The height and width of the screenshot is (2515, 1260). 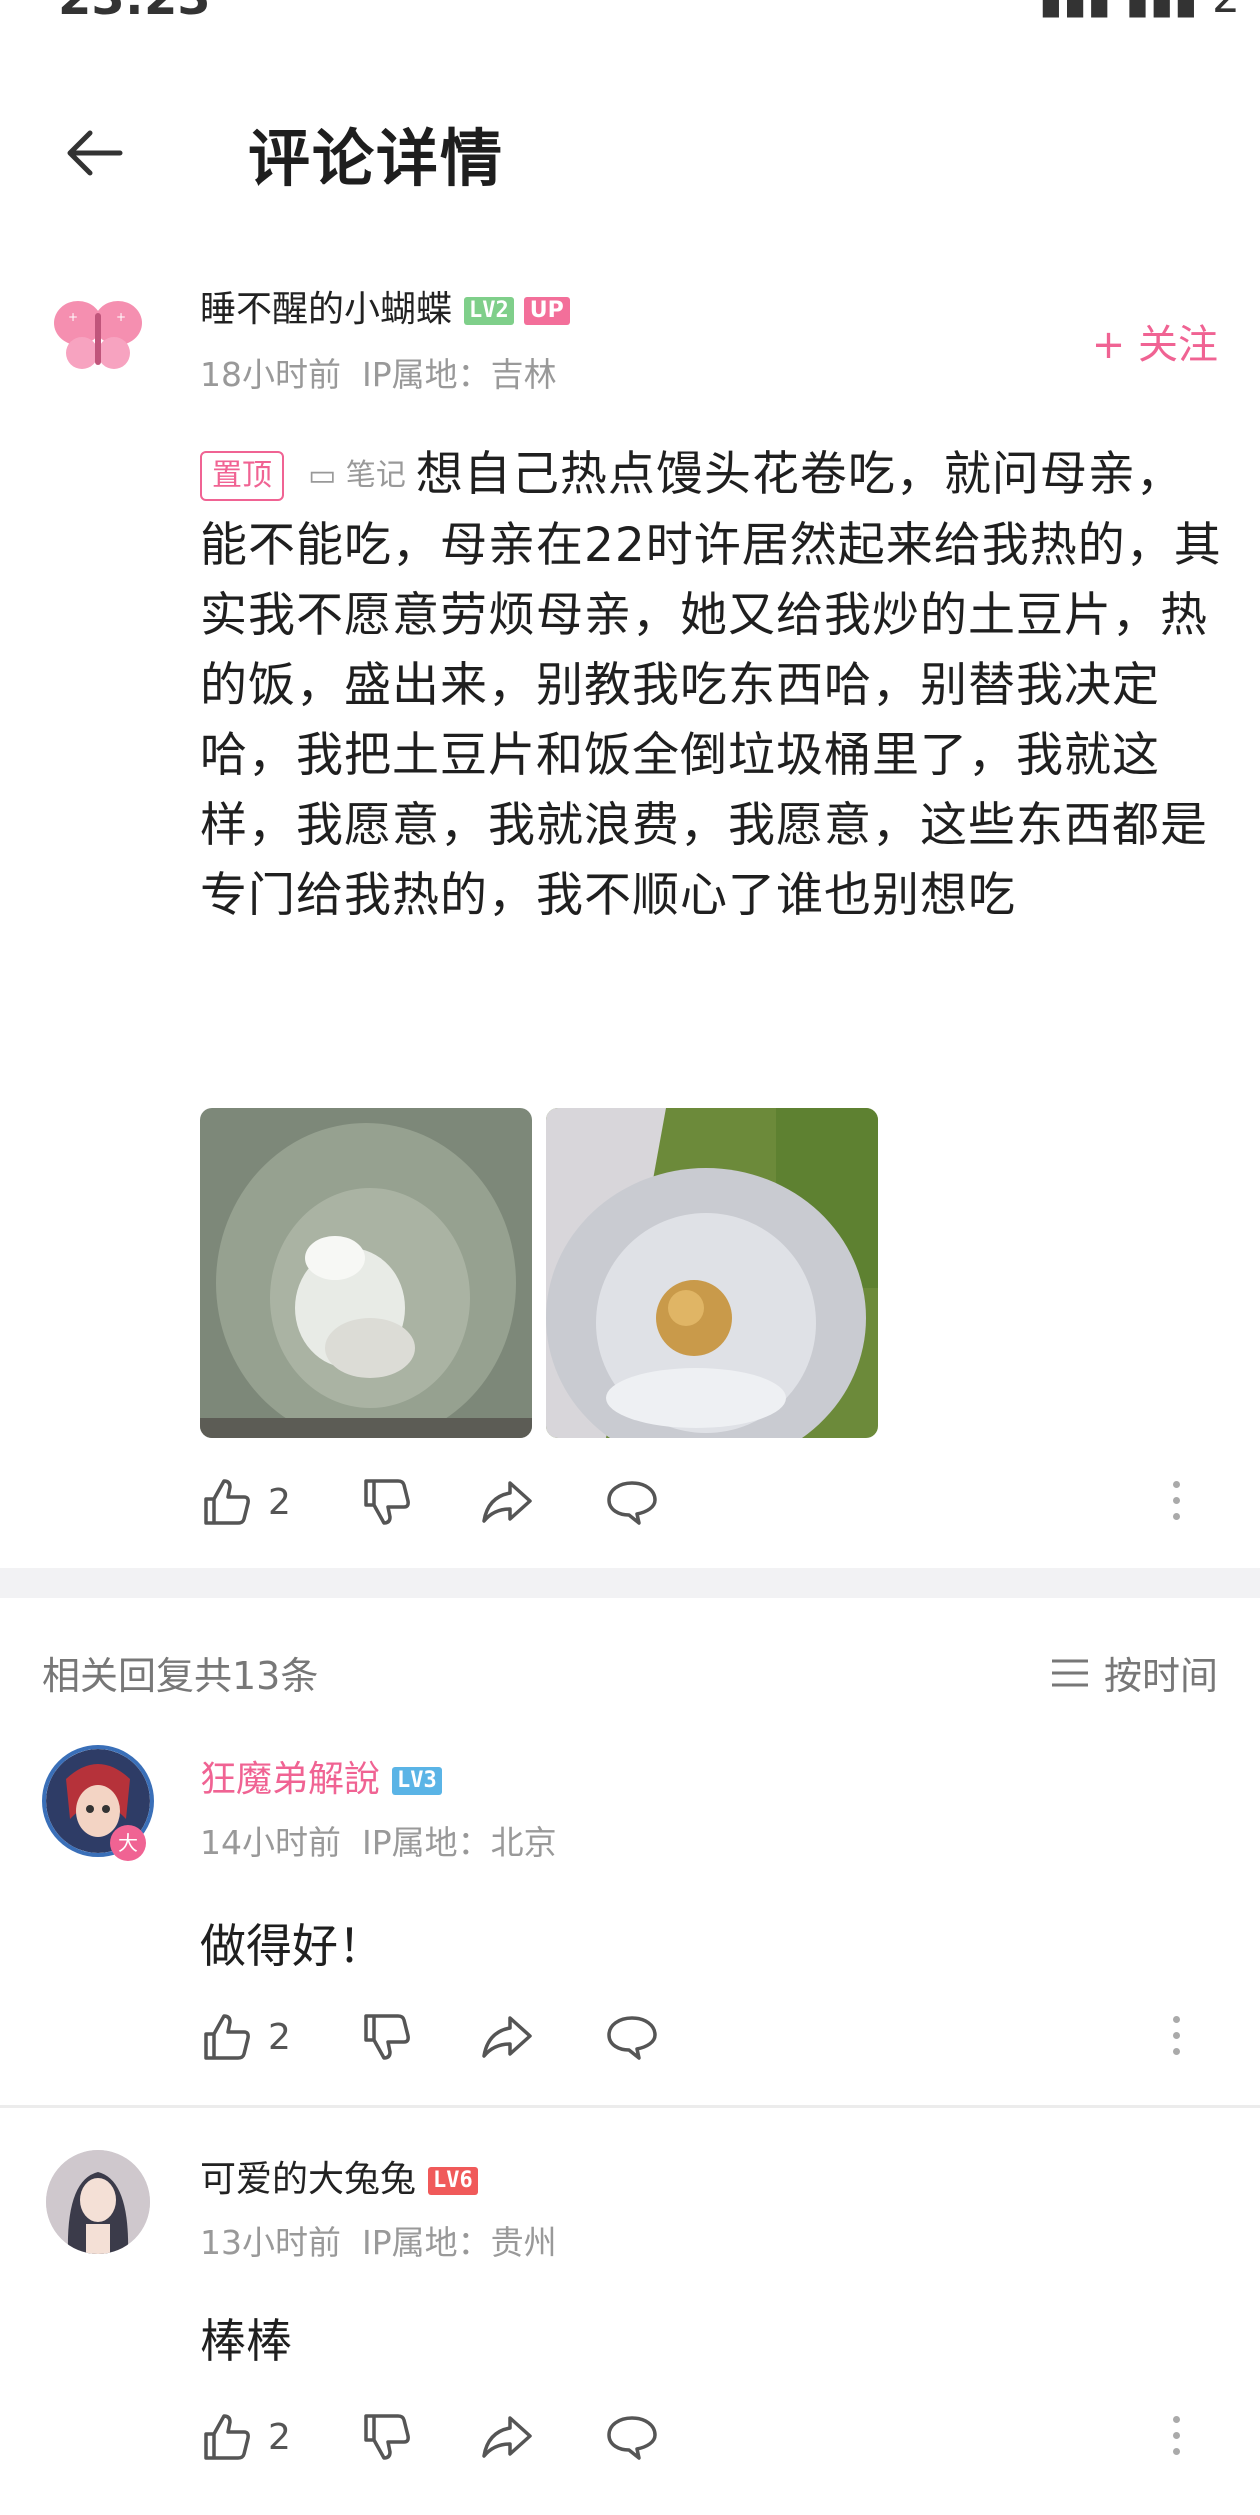 I want to click on avatar: + +, so click(x=98, y=335).